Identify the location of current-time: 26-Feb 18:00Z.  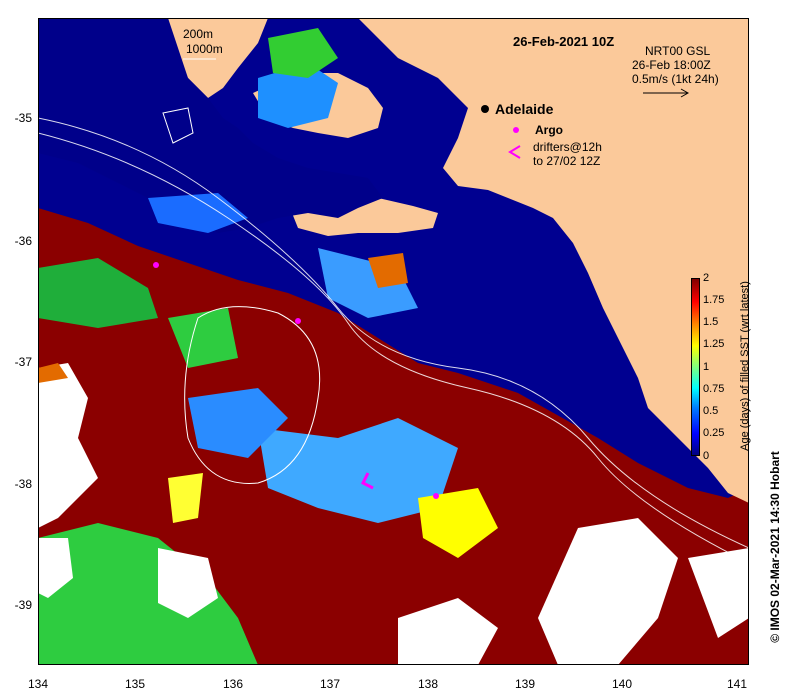
(671, 65).